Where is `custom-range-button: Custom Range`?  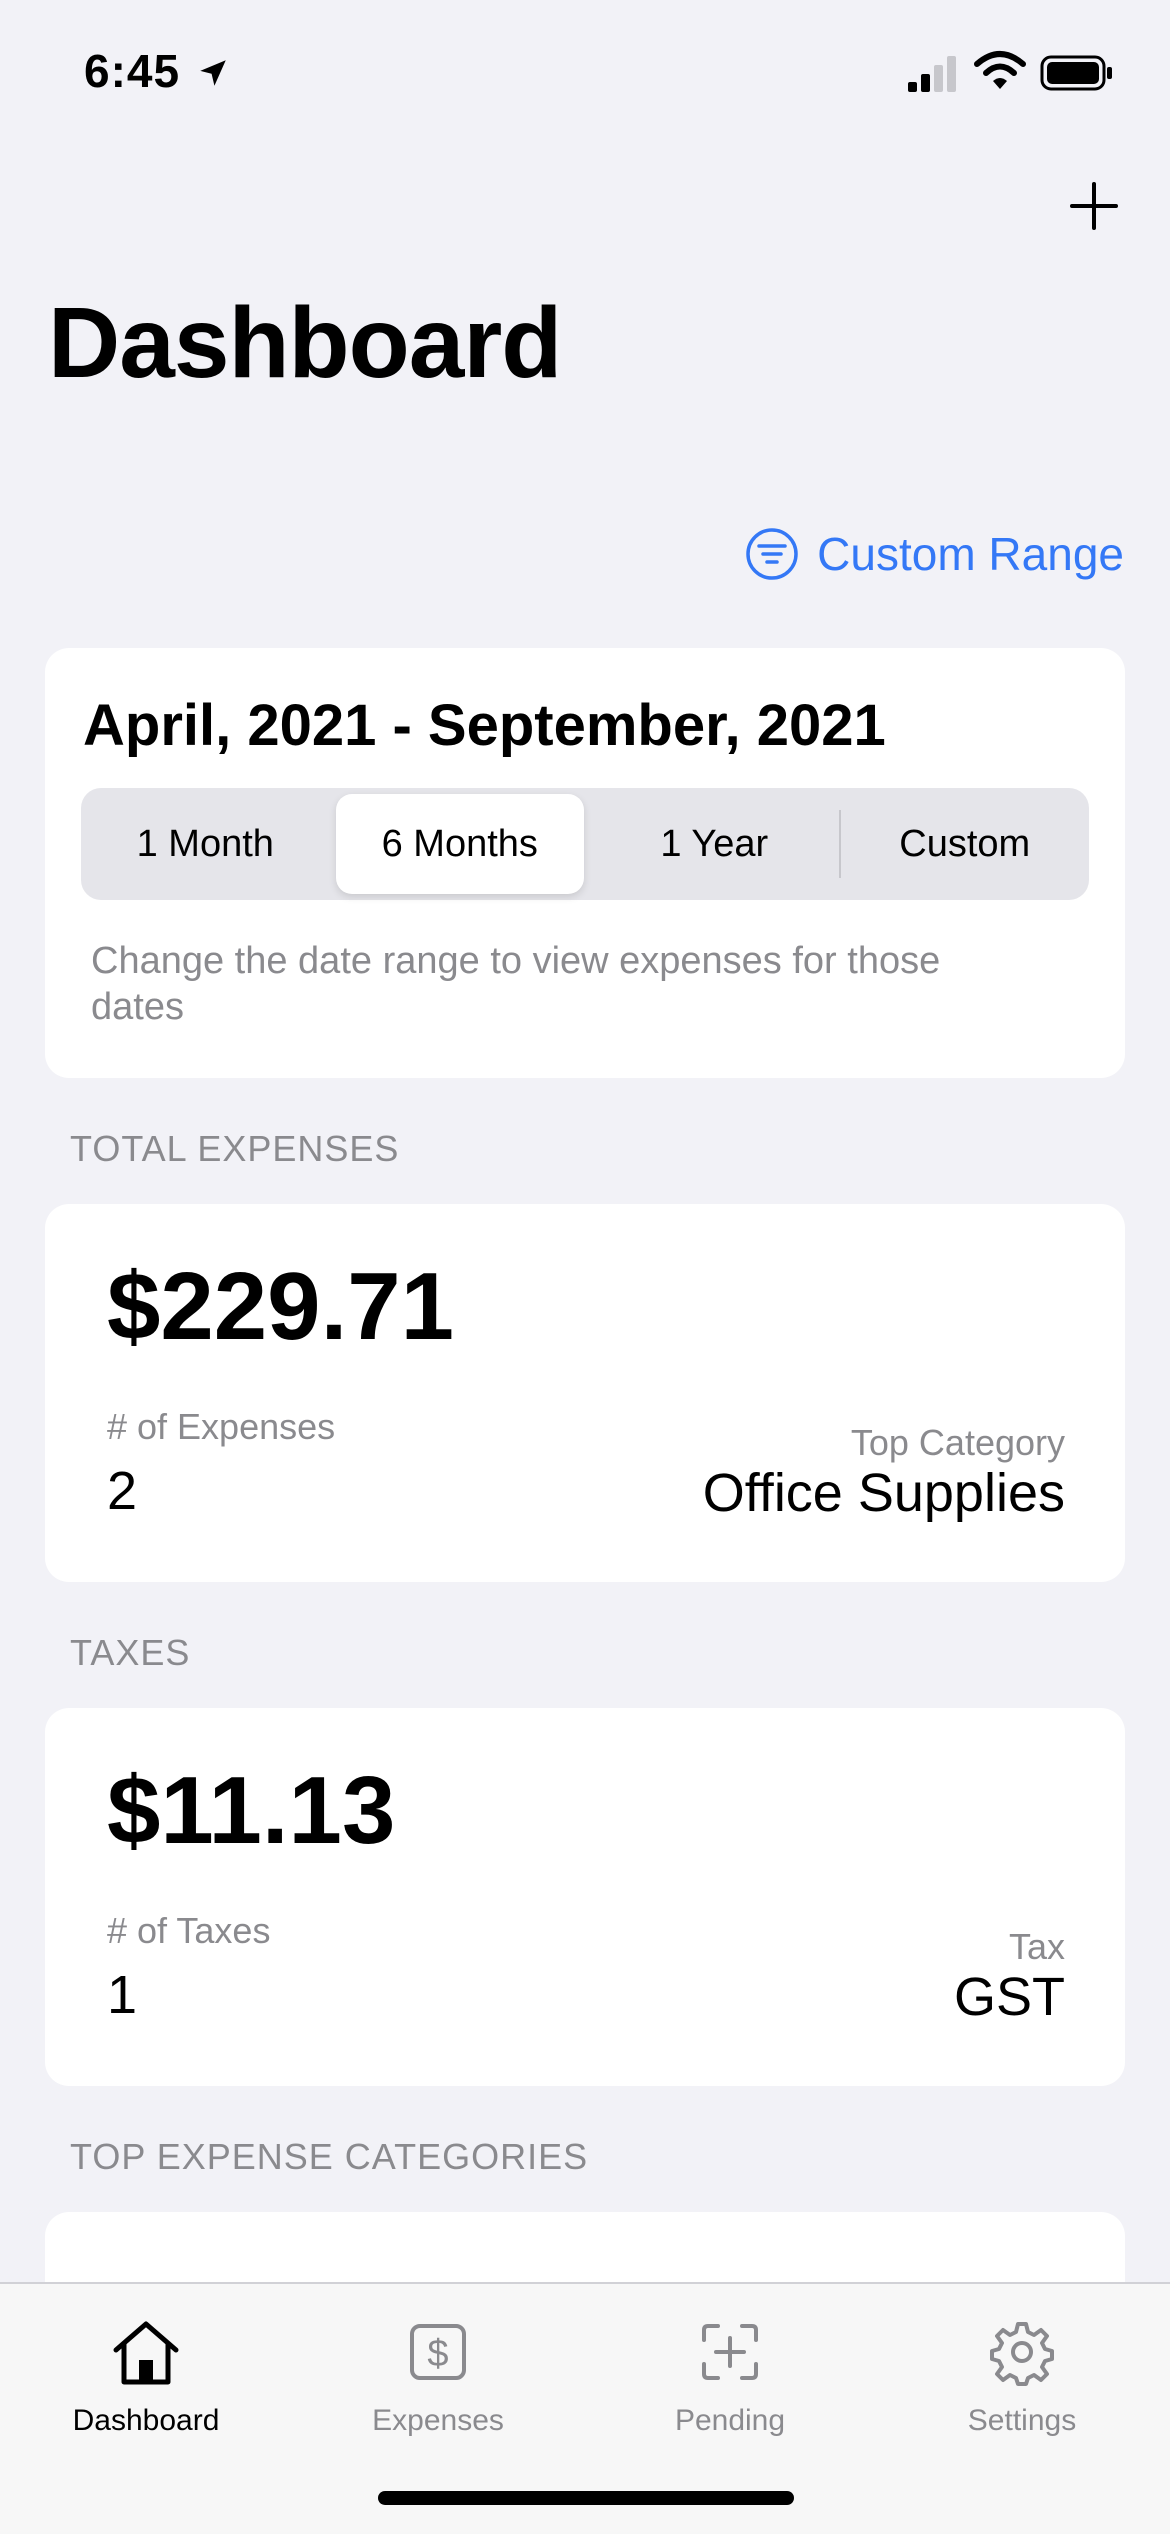
custom-range-button: Custom Range is located at coordinates (934, 554).